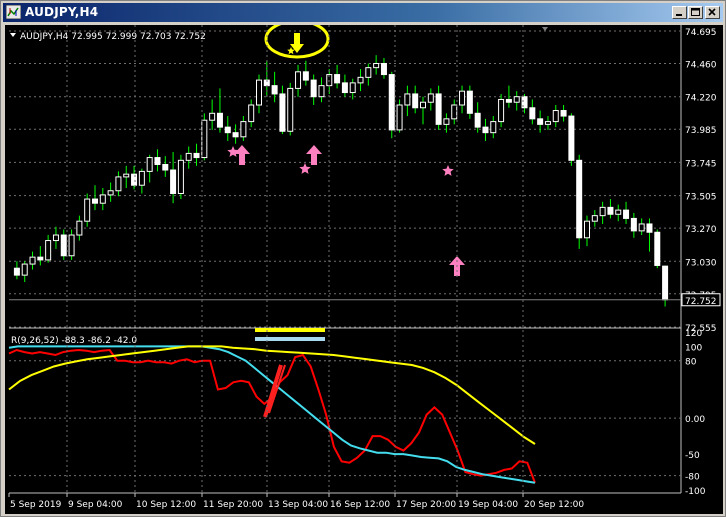 The image size is (726, 517). Describe the element at coordinates (692, 456) in the screenshot. I see `indicator-tick-label: -50` at that location.